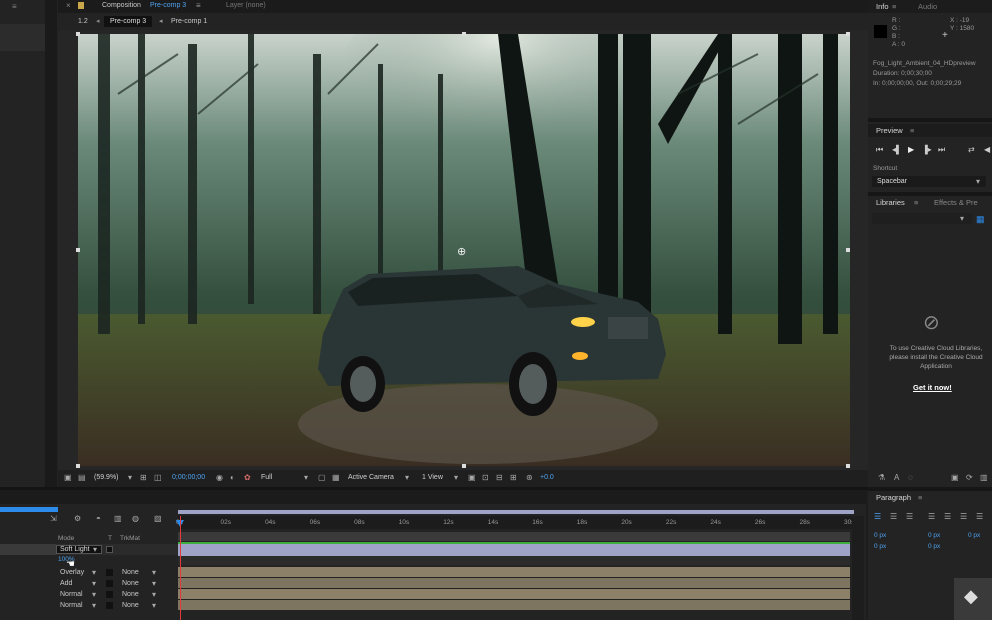 This screenshot has height=620, width=992. I want to click on grid-view-icon: ▦, so click(980, 219).